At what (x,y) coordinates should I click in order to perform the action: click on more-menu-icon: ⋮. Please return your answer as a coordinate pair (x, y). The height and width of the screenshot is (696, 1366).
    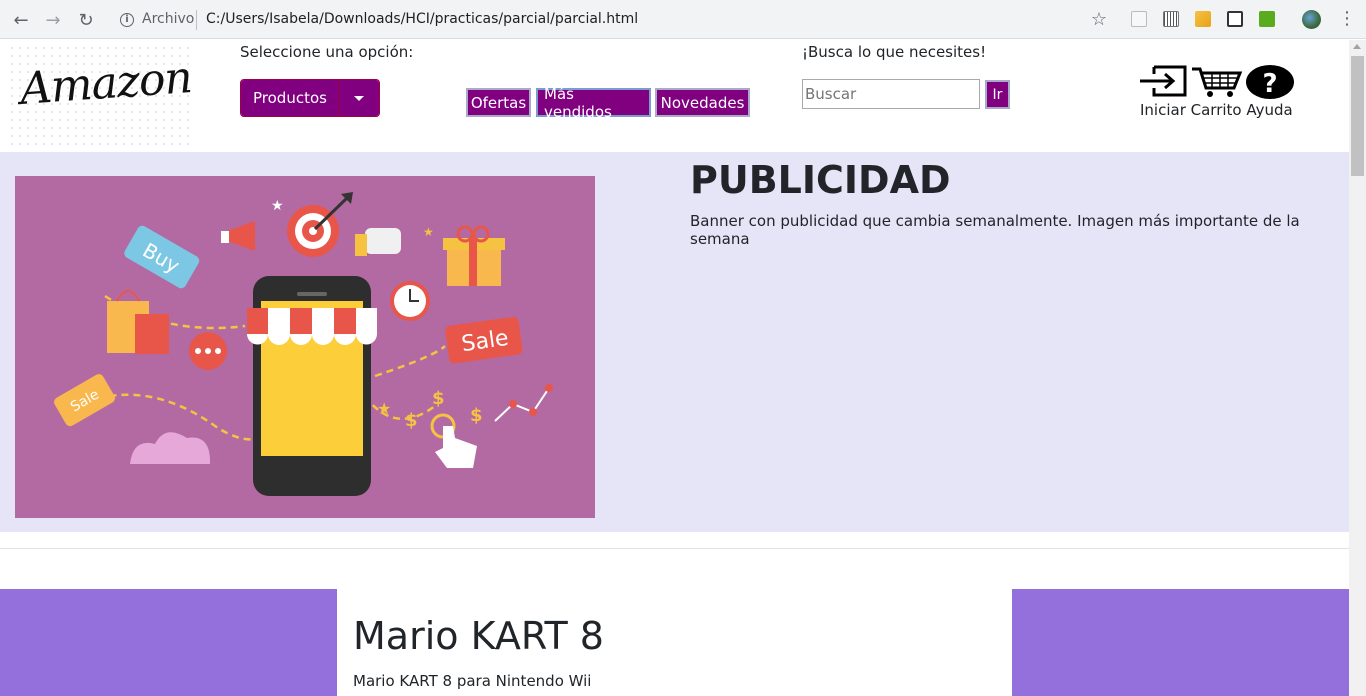
    Looking at the image, I should click on (1347, 18).